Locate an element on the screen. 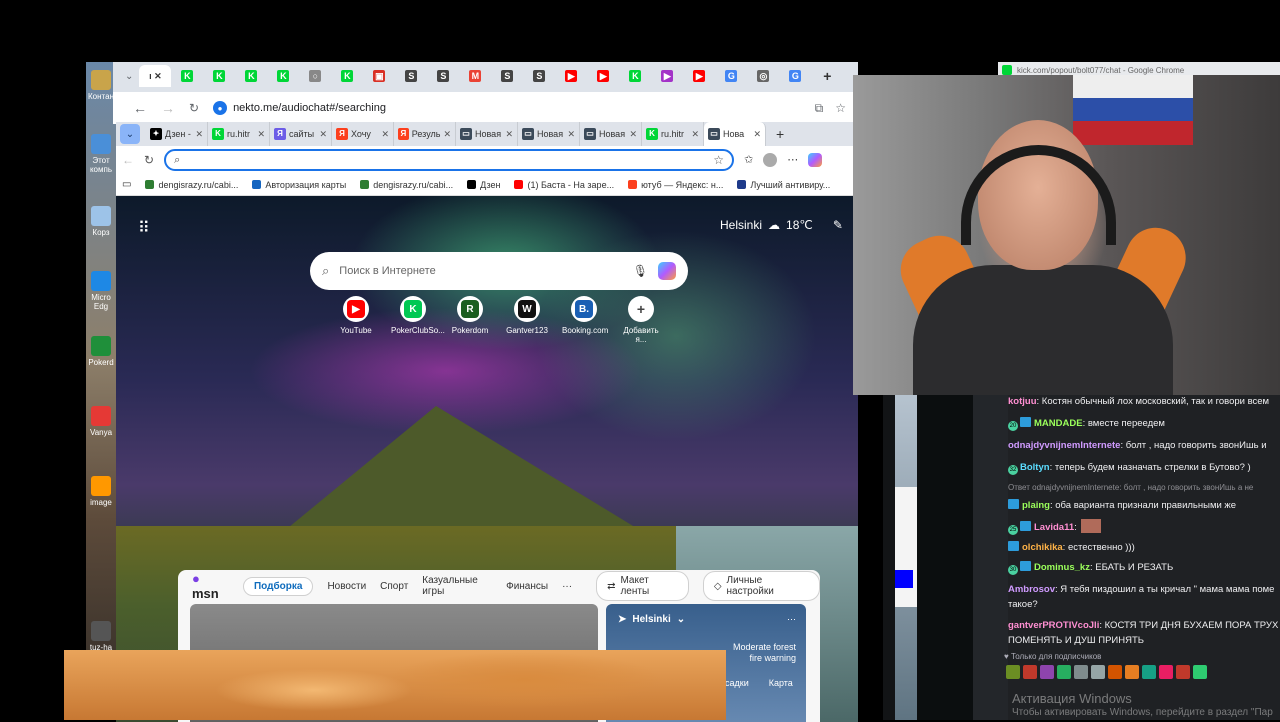  chat-username: Boltyn is located at coordinates (1035, 467).